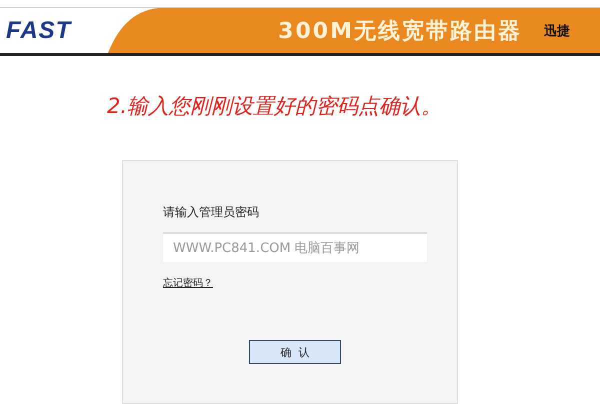 The width and height of the screenshot is (600, 412). I want to click on instruction-text: 2.输入您刚刚设置好的密码点确认。, so click(275, 106).